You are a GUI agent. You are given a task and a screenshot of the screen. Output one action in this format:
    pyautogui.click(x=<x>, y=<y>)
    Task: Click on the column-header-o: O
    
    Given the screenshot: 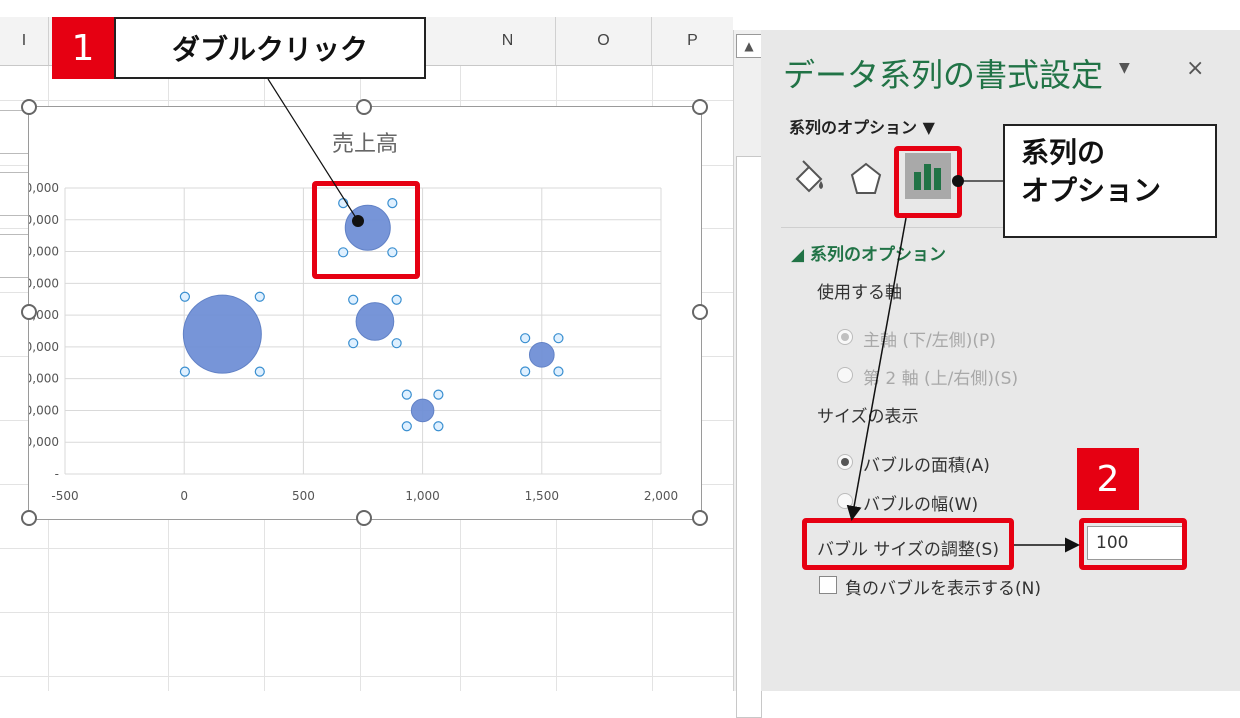 What is the action you would take?
    pyautogui.click(x=604, y=41)
    